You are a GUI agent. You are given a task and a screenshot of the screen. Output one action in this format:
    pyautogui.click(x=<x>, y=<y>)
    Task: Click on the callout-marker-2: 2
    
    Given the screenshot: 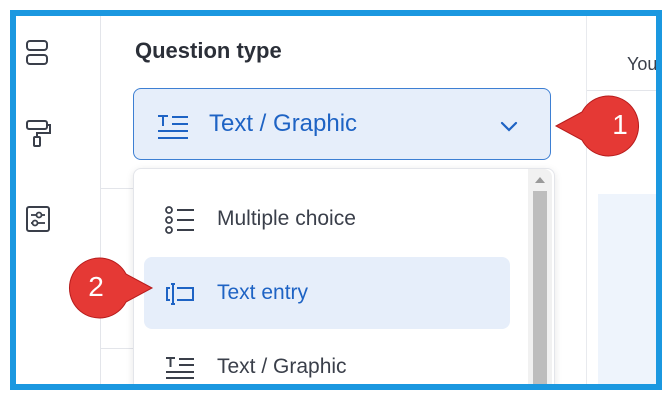 What is the action you would take?
    pyautogui.click(x=104, y=286)
    